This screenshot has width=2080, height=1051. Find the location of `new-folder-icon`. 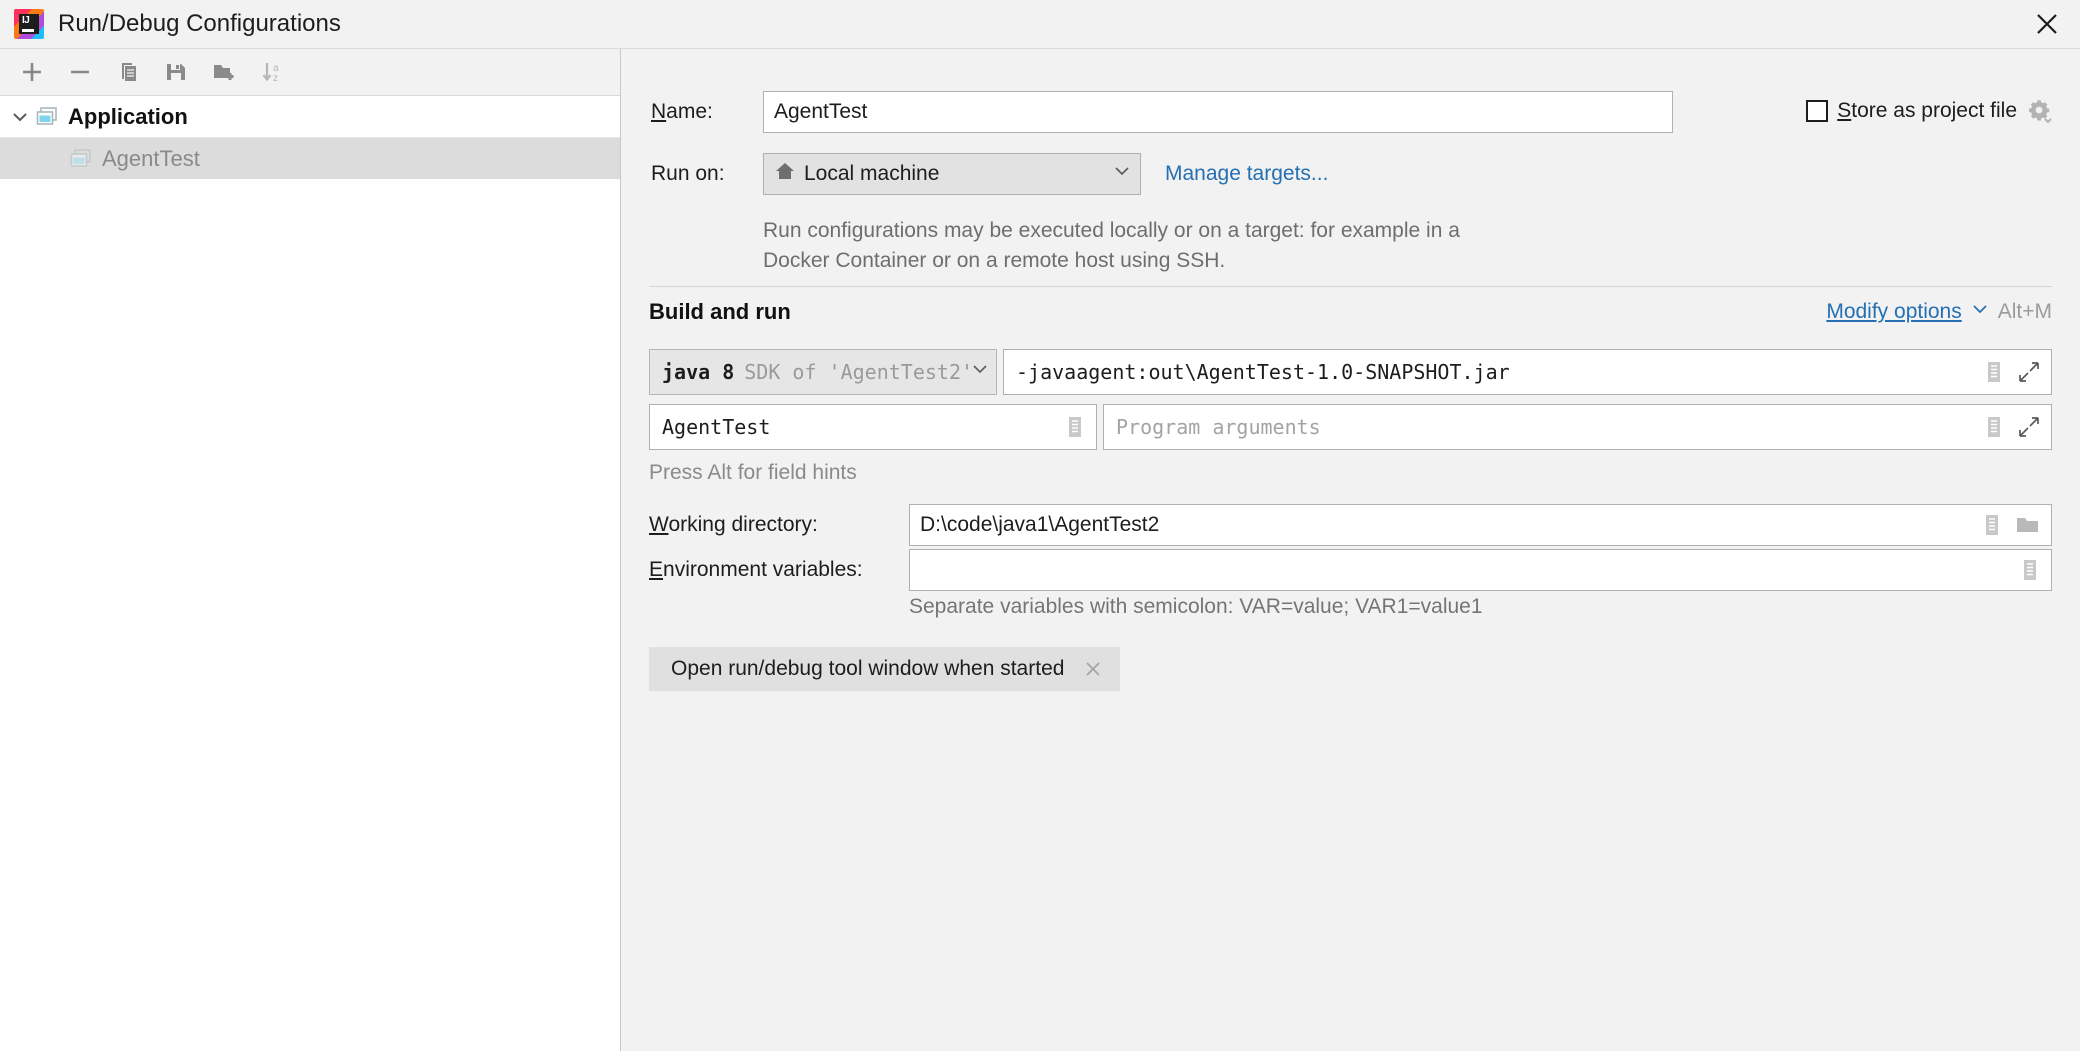

new-folder-icon is located at coordinates (224, 72).